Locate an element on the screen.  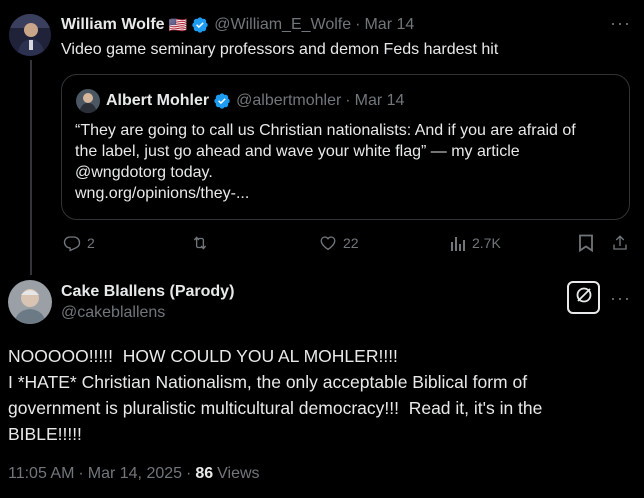
bookmark-button is located at coordinates (586, 243).